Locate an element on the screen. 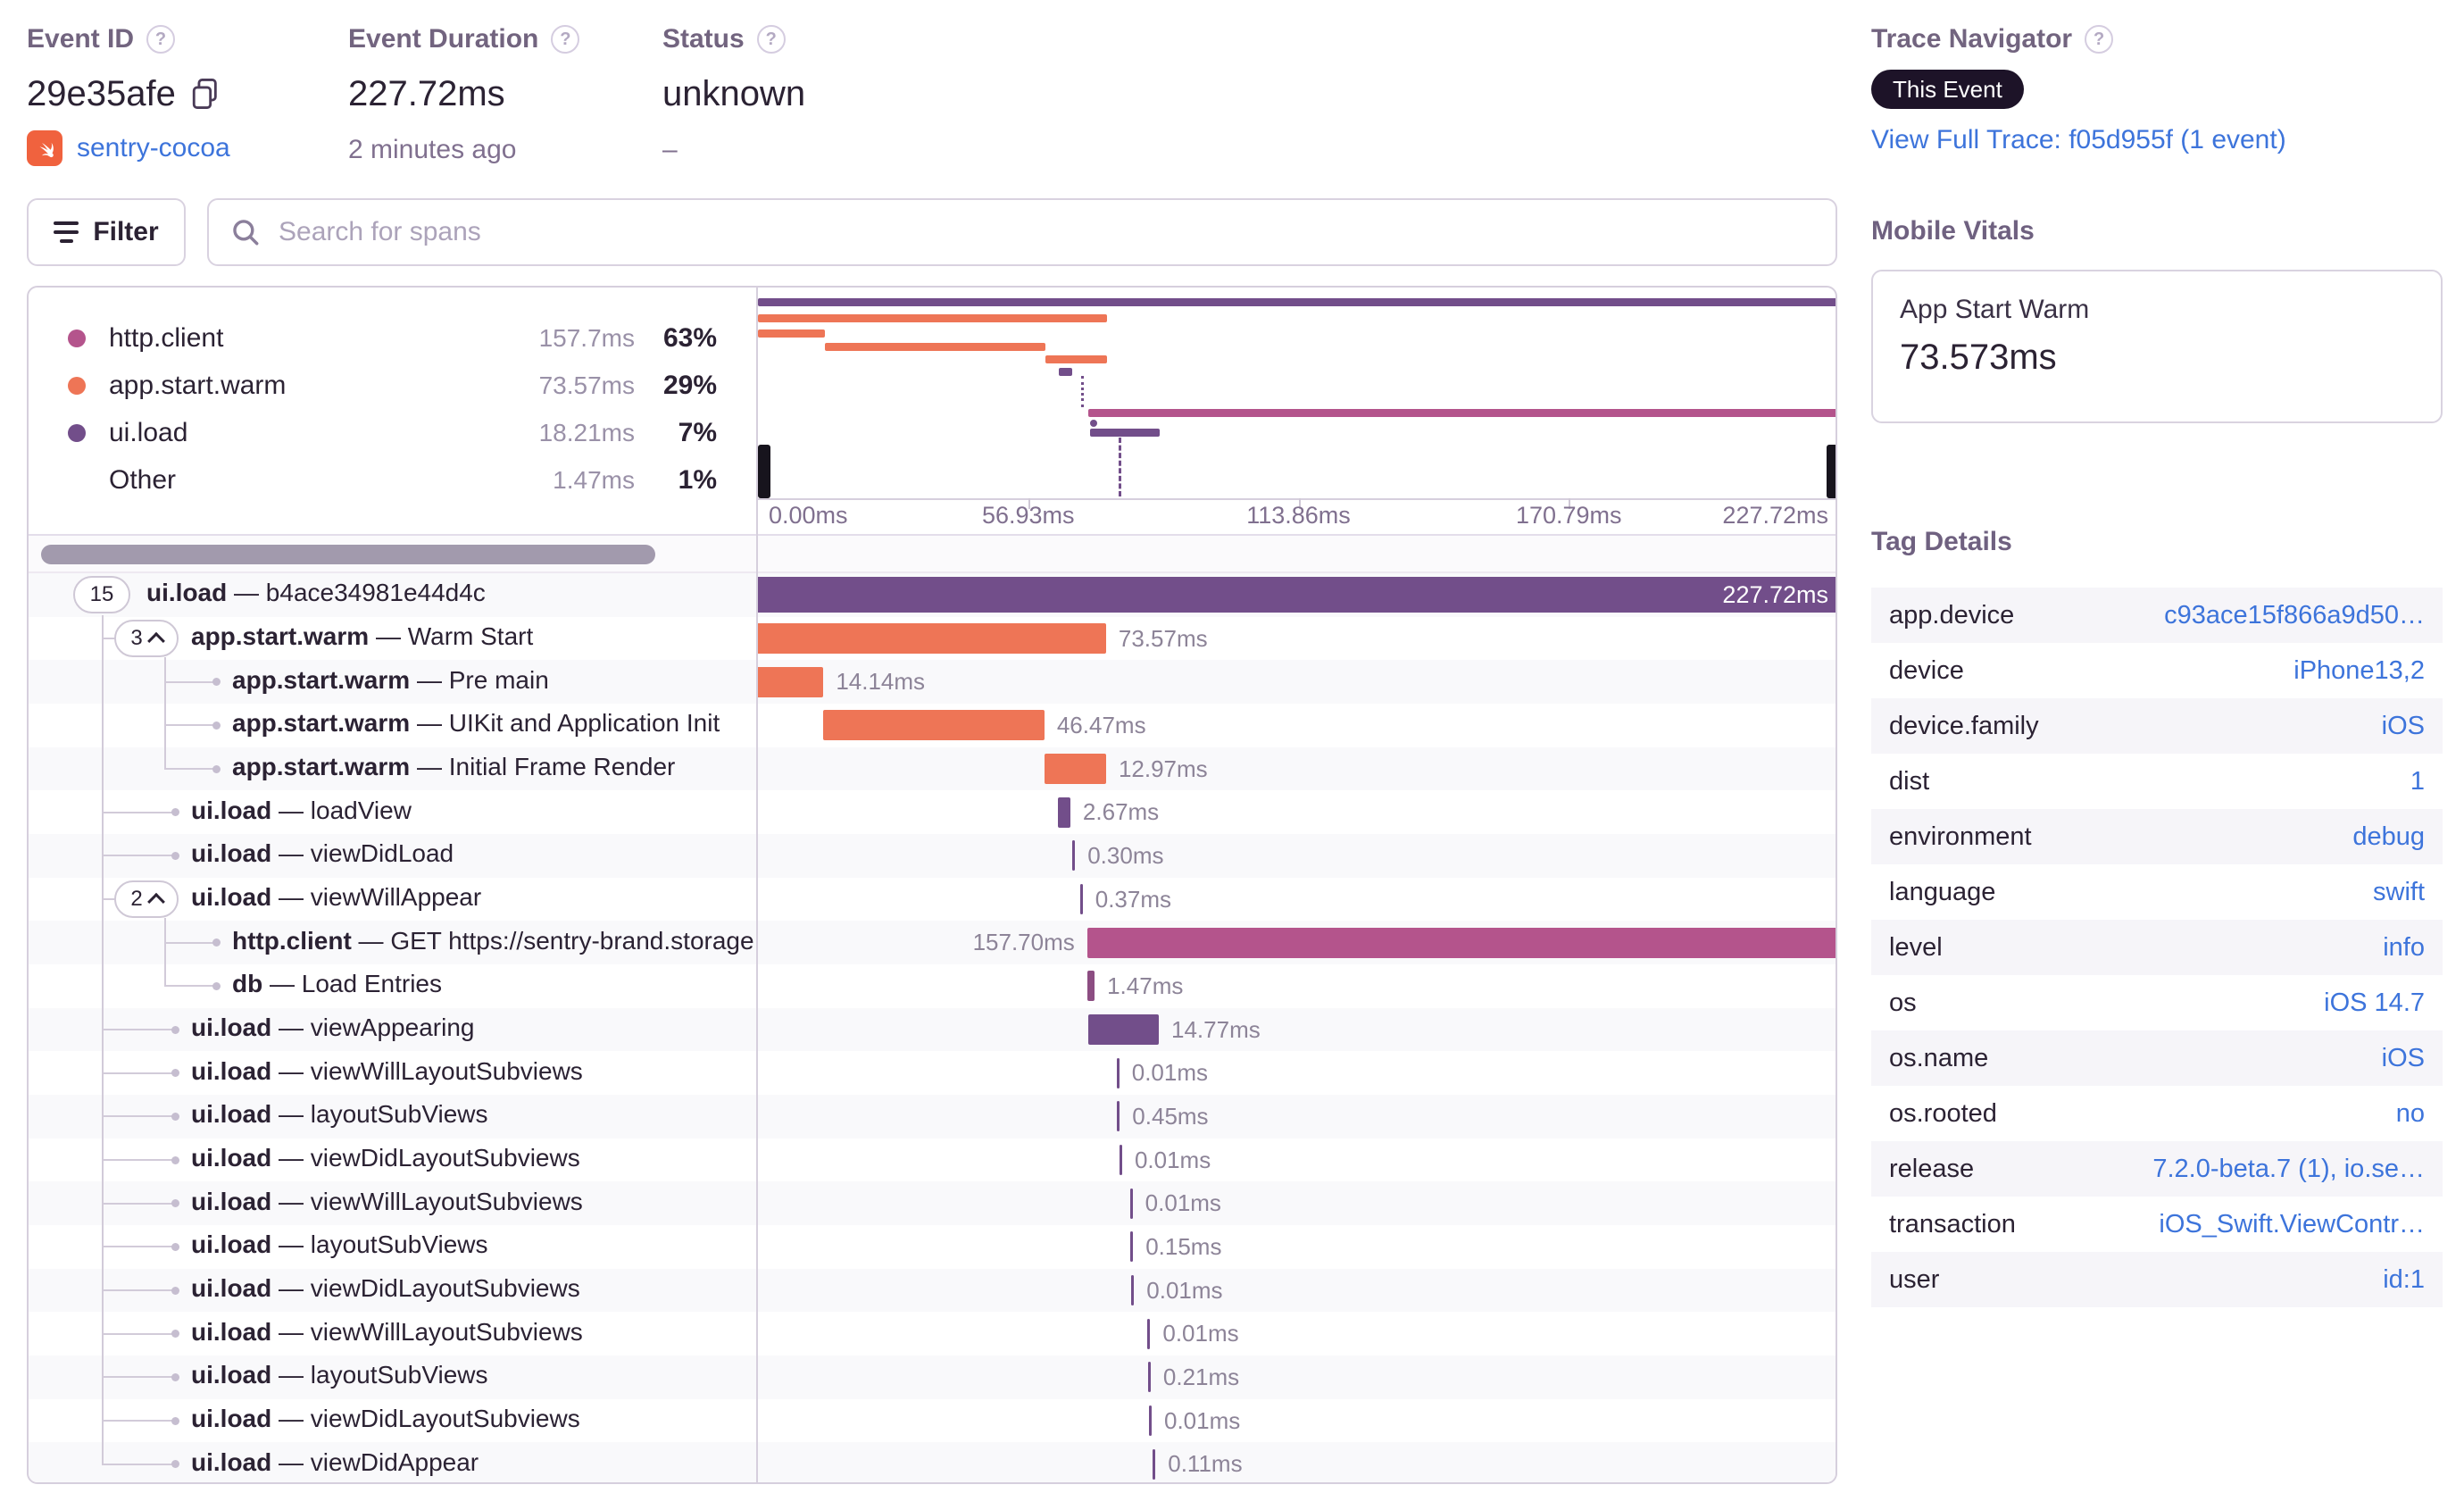 This screenshot has height=1493, width=2464. legend-item: app.start.warm 73.57ms 29% is located at coordinates (392, 385).